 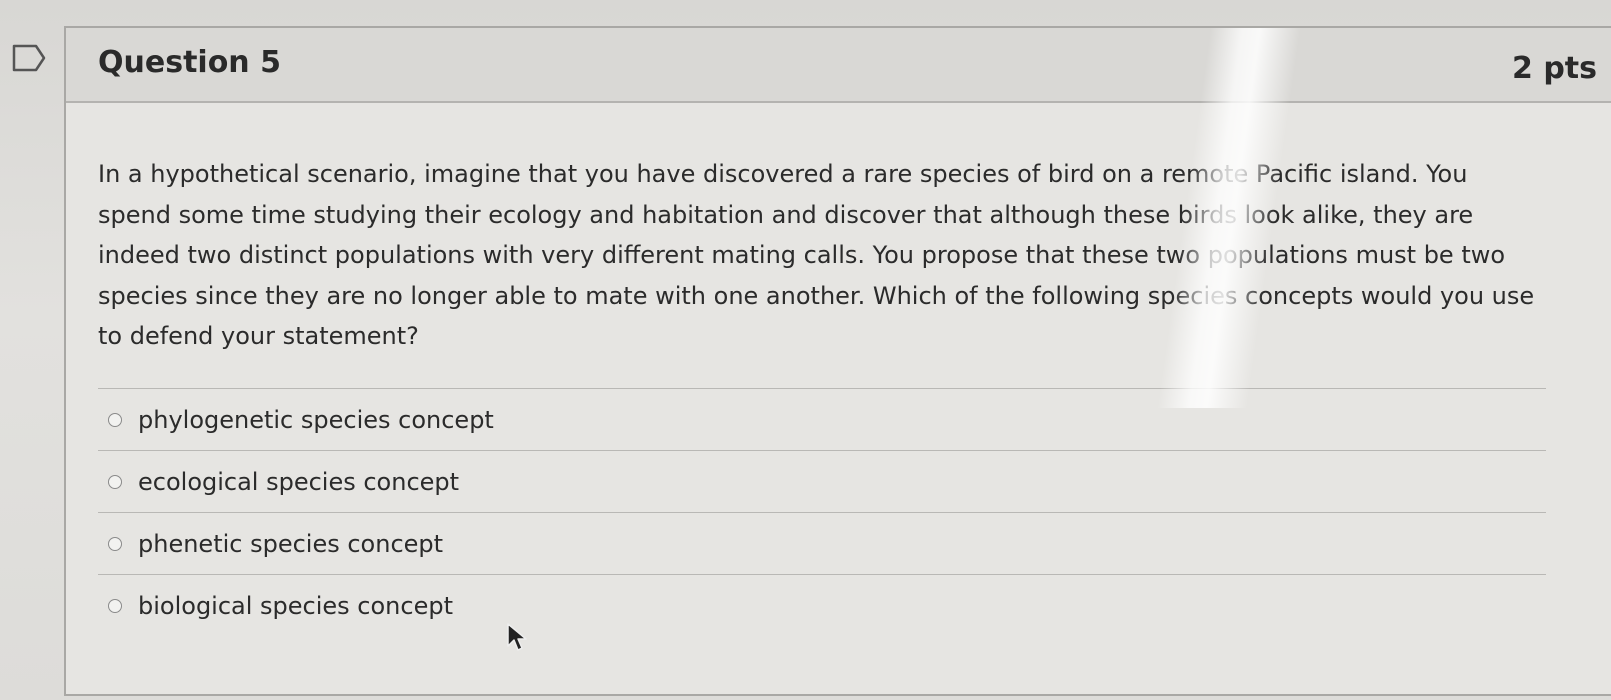 What do you see at coordinates (29, 58) in the screenshot?
I see `bookmark-flag-icon` at bounding box center [29, 58].